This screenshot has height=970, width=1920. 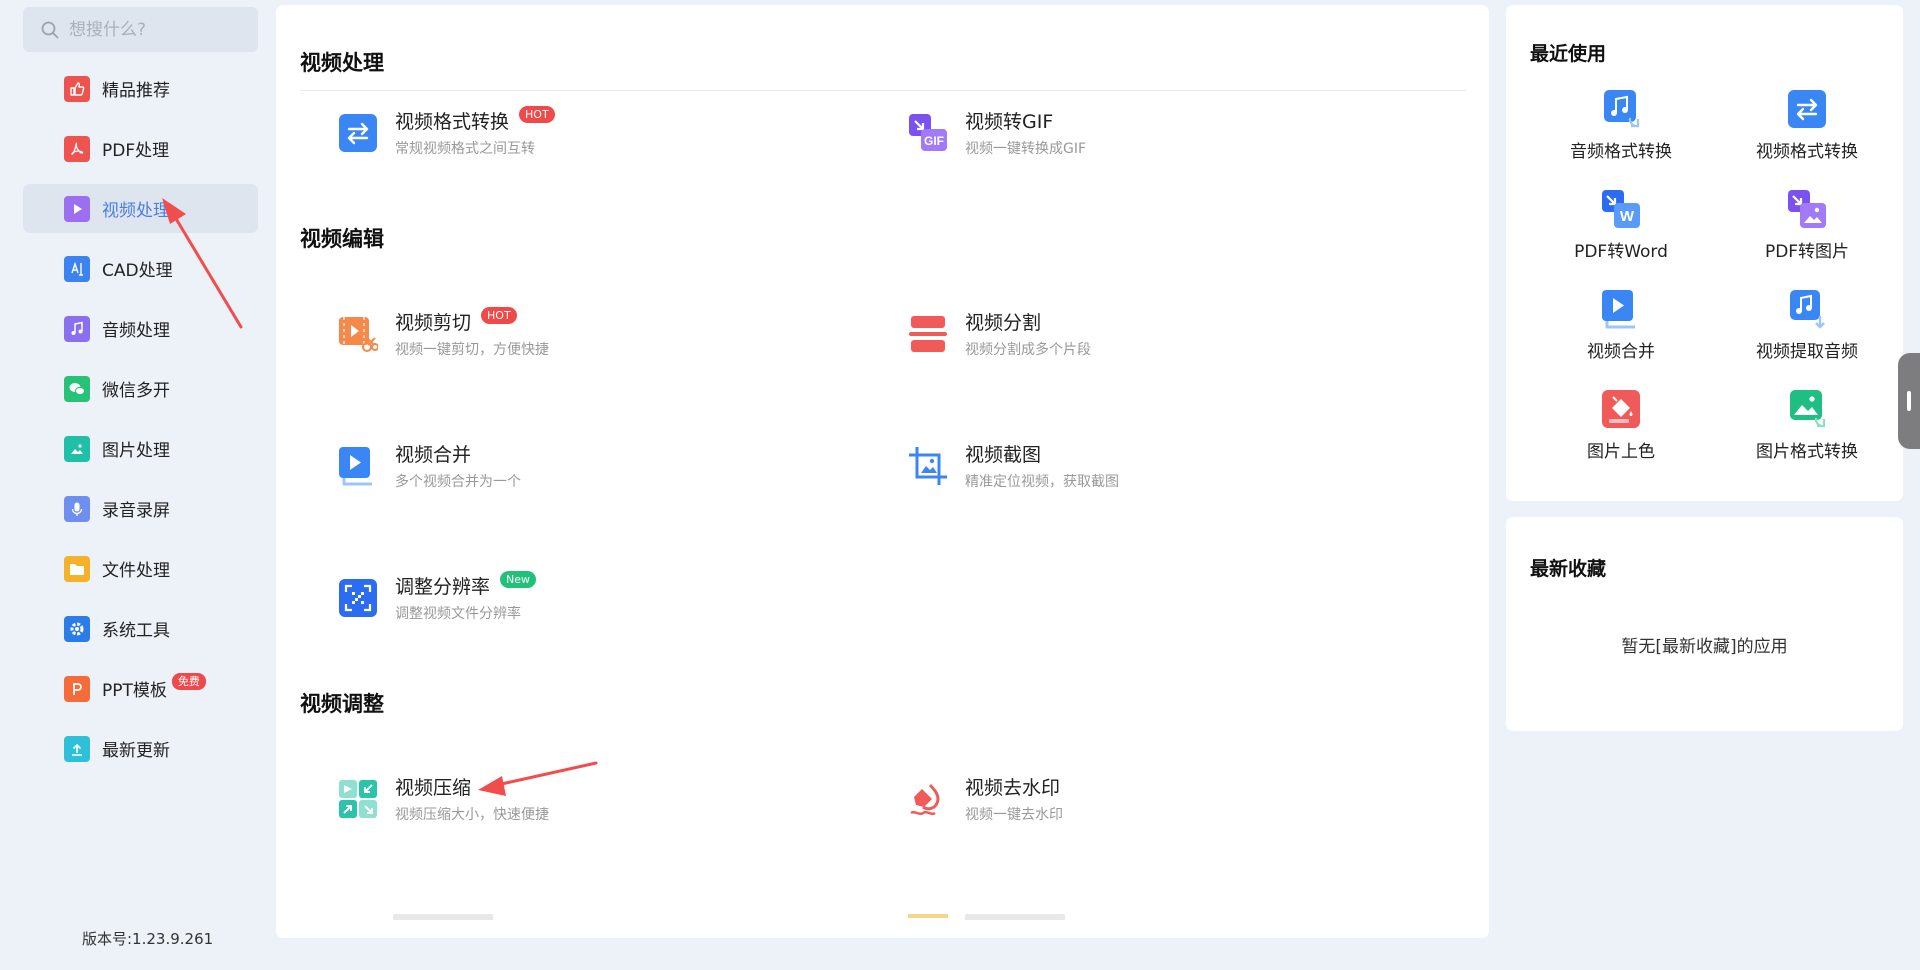 What do you see at coordinates (443, 799) in the screenshot?
I see `tool-video-compress: 视频压缩 视频压缩大小，快速便捷` at bounding box center [443, 799].